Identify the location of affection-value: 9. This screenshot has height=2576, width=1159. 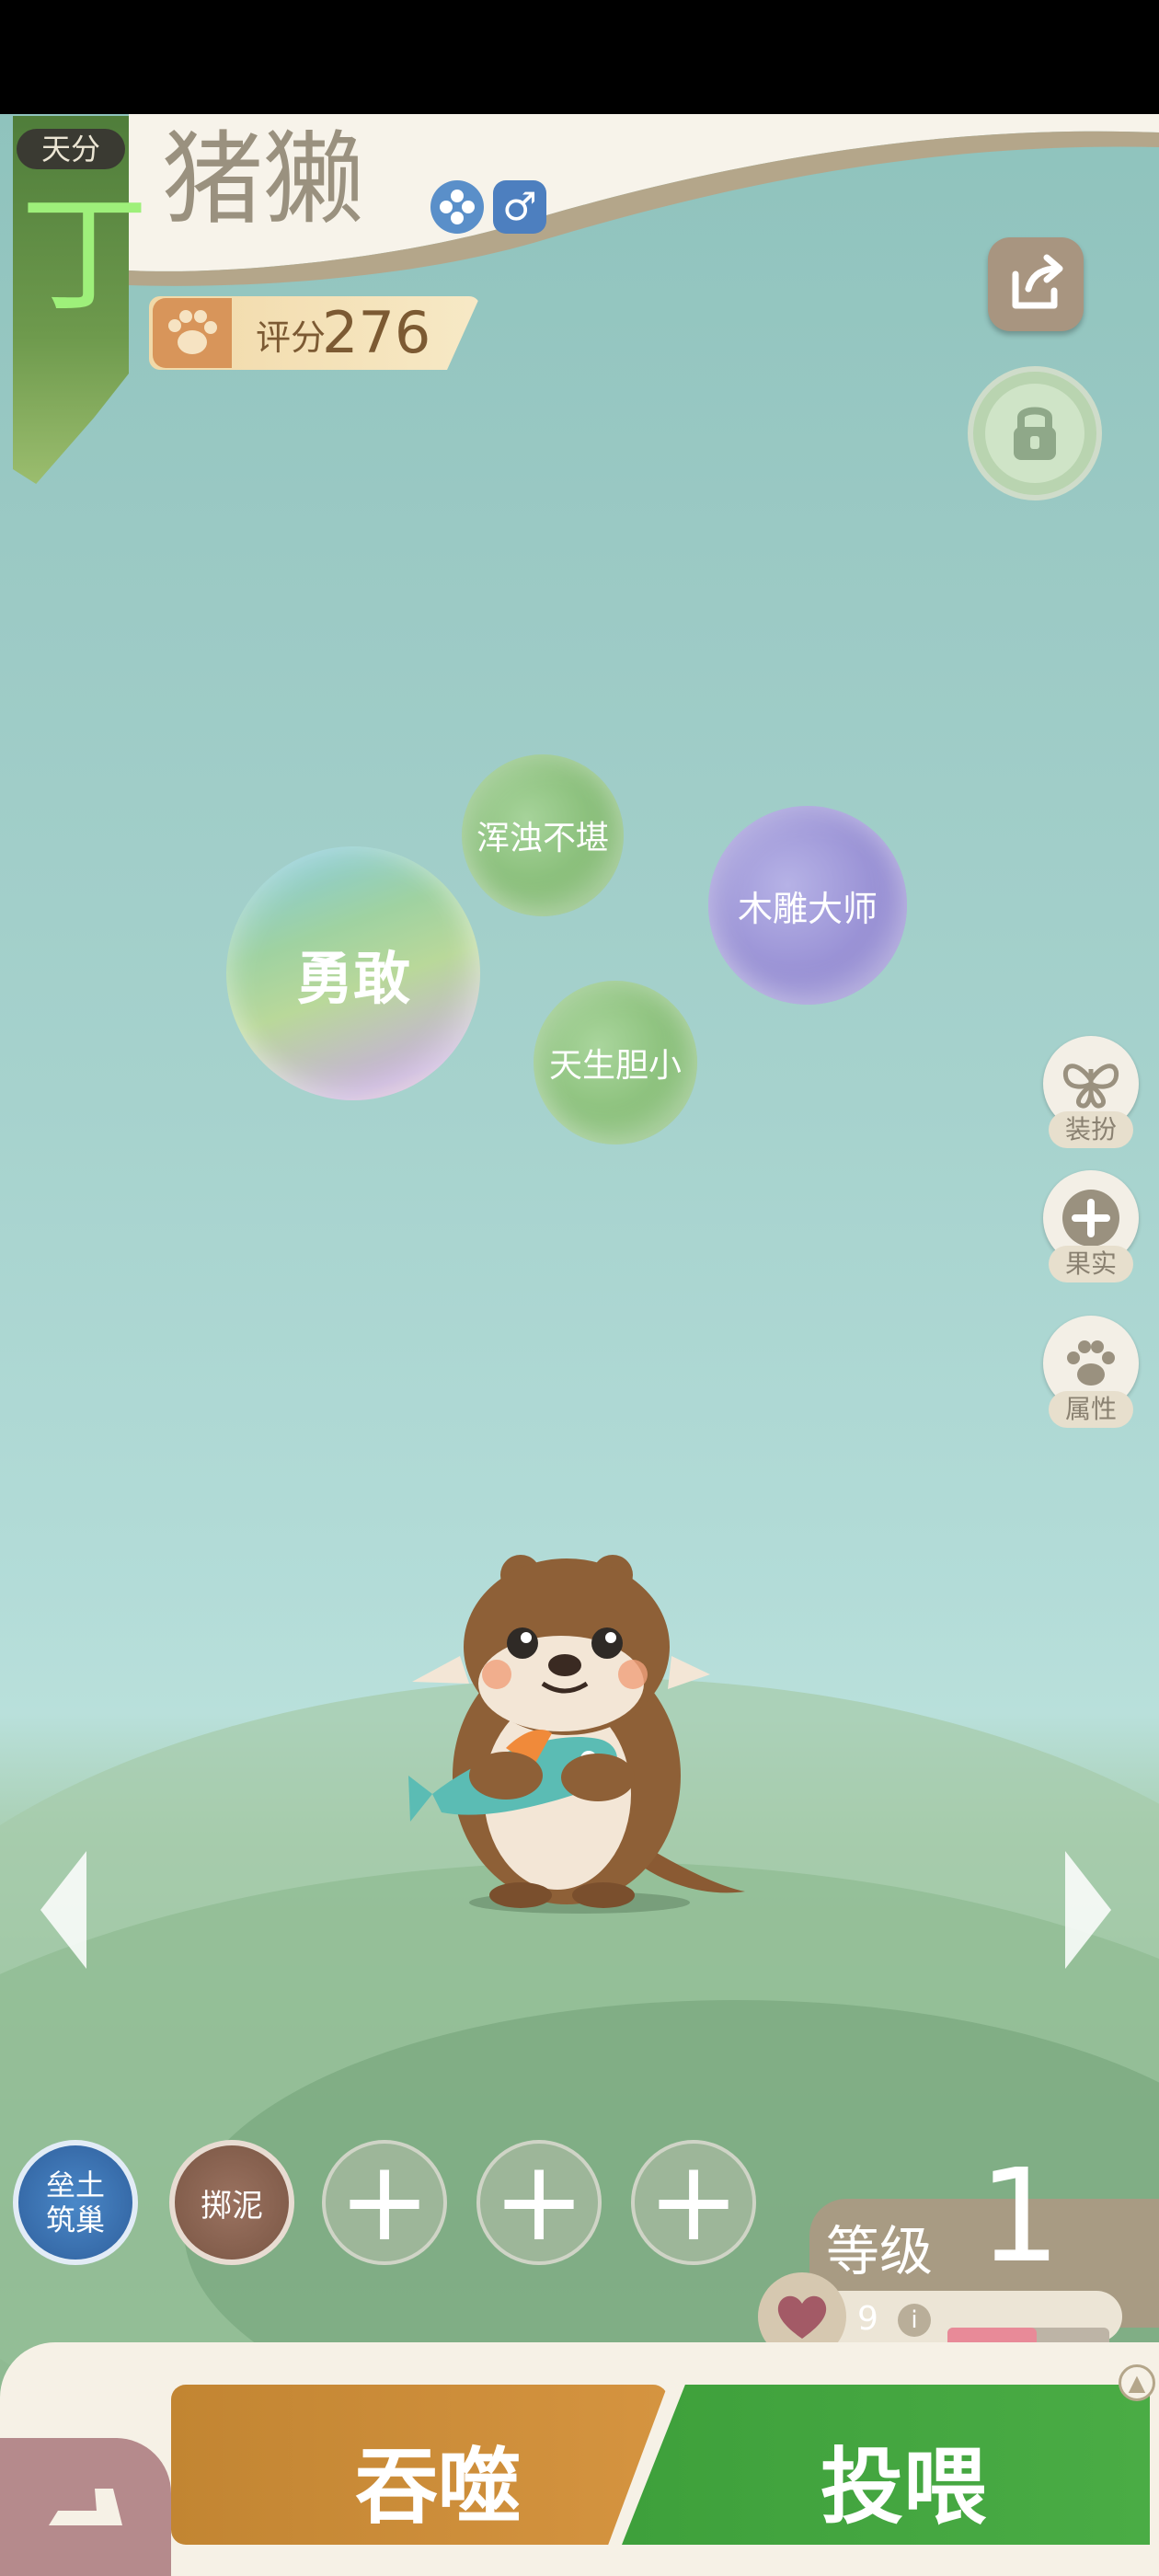
(867, 2319).